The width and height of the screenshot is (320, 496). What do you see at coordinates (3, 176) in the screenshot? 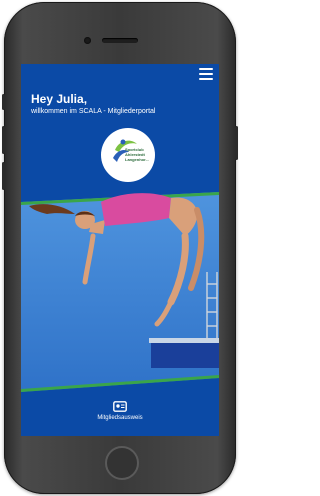
I see `volume-down-button` at bounding box center [3, 176].